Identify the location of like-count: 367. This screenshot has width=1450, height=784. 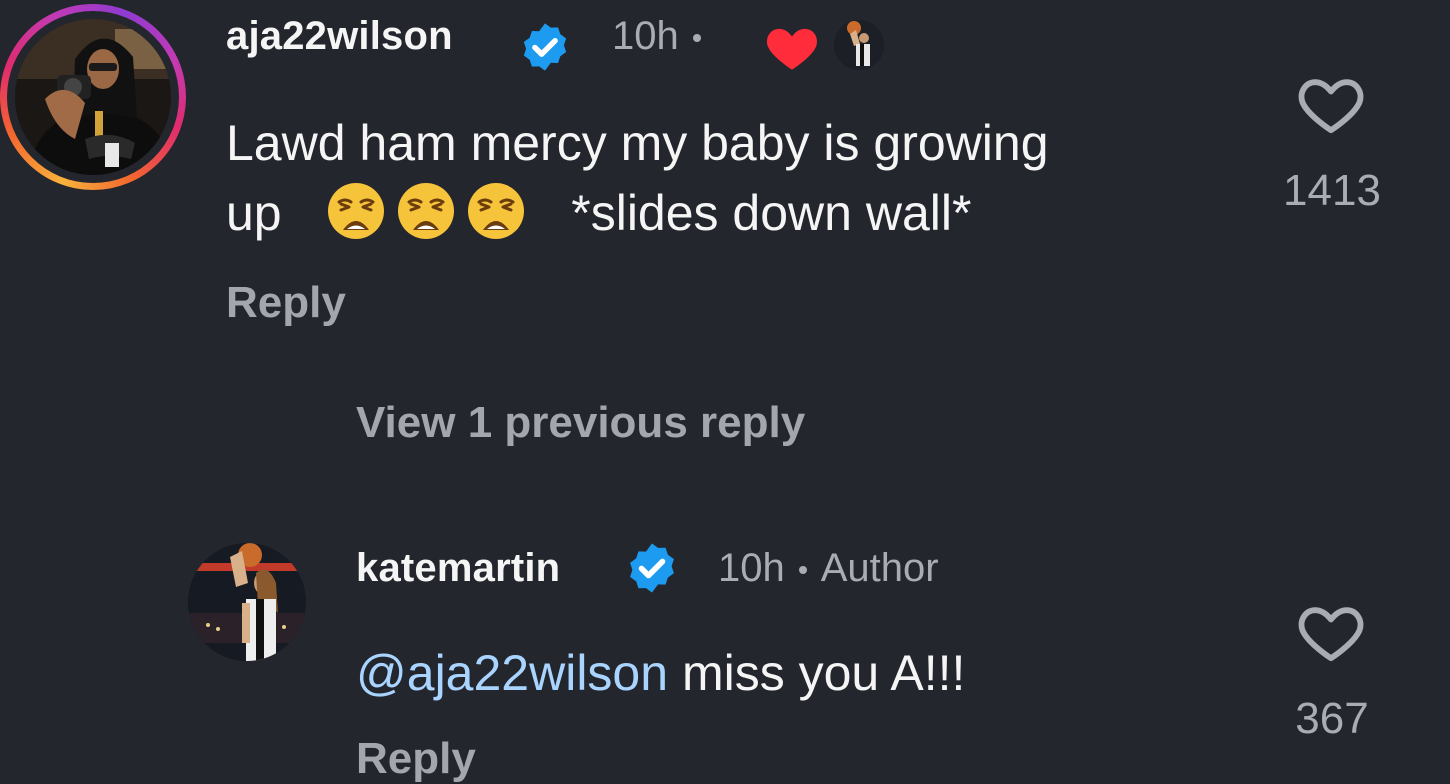
(1332, 718).